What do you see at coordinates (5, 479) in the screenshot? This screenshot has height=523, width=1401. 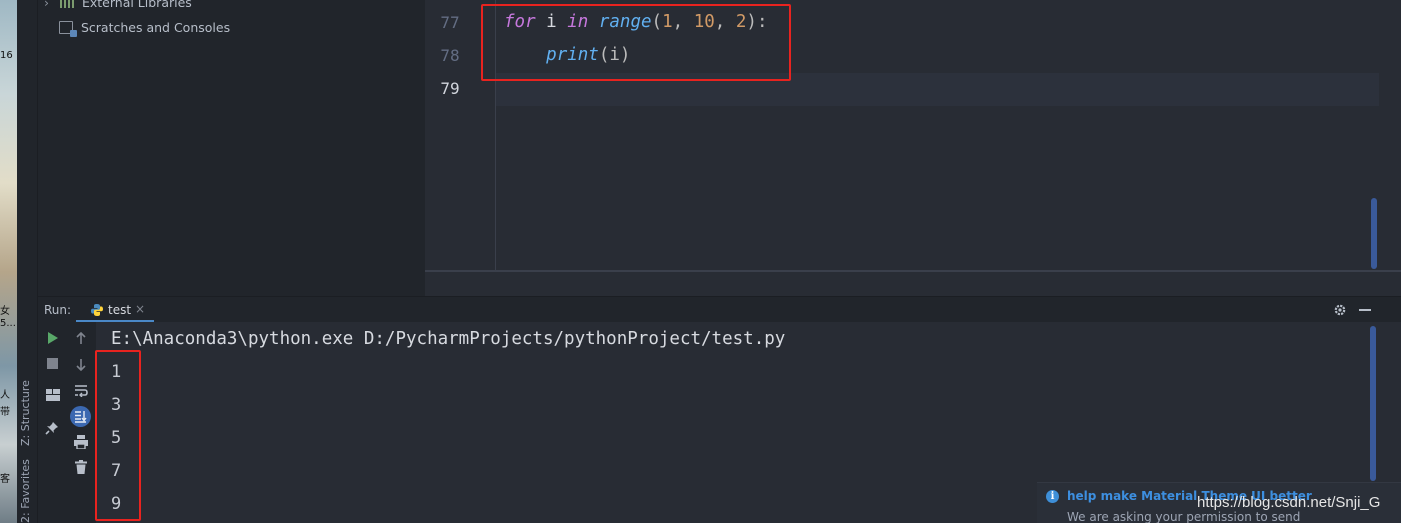 I see `desktop-text-fragment: 客` at bounding box center [5, 479].